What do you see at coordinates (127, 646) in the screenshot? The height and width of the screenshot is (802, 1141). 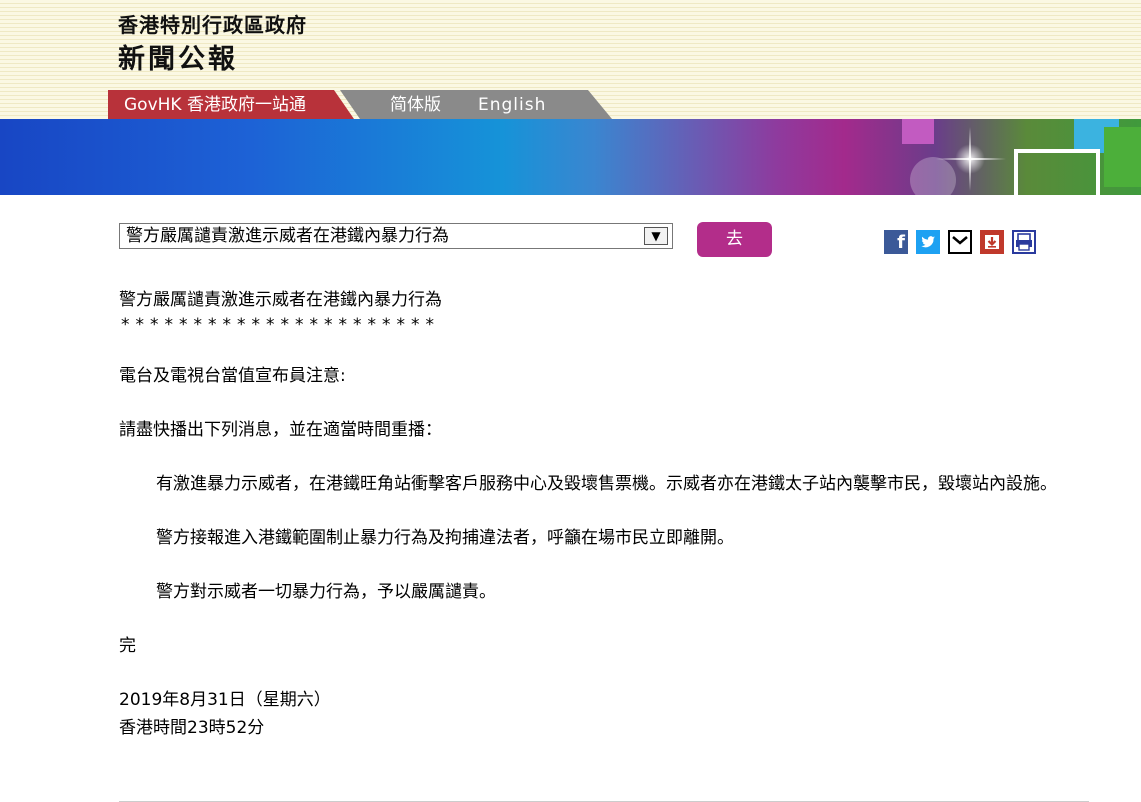 I see `article-end-mark: 完` at bounding box center [127, 646].